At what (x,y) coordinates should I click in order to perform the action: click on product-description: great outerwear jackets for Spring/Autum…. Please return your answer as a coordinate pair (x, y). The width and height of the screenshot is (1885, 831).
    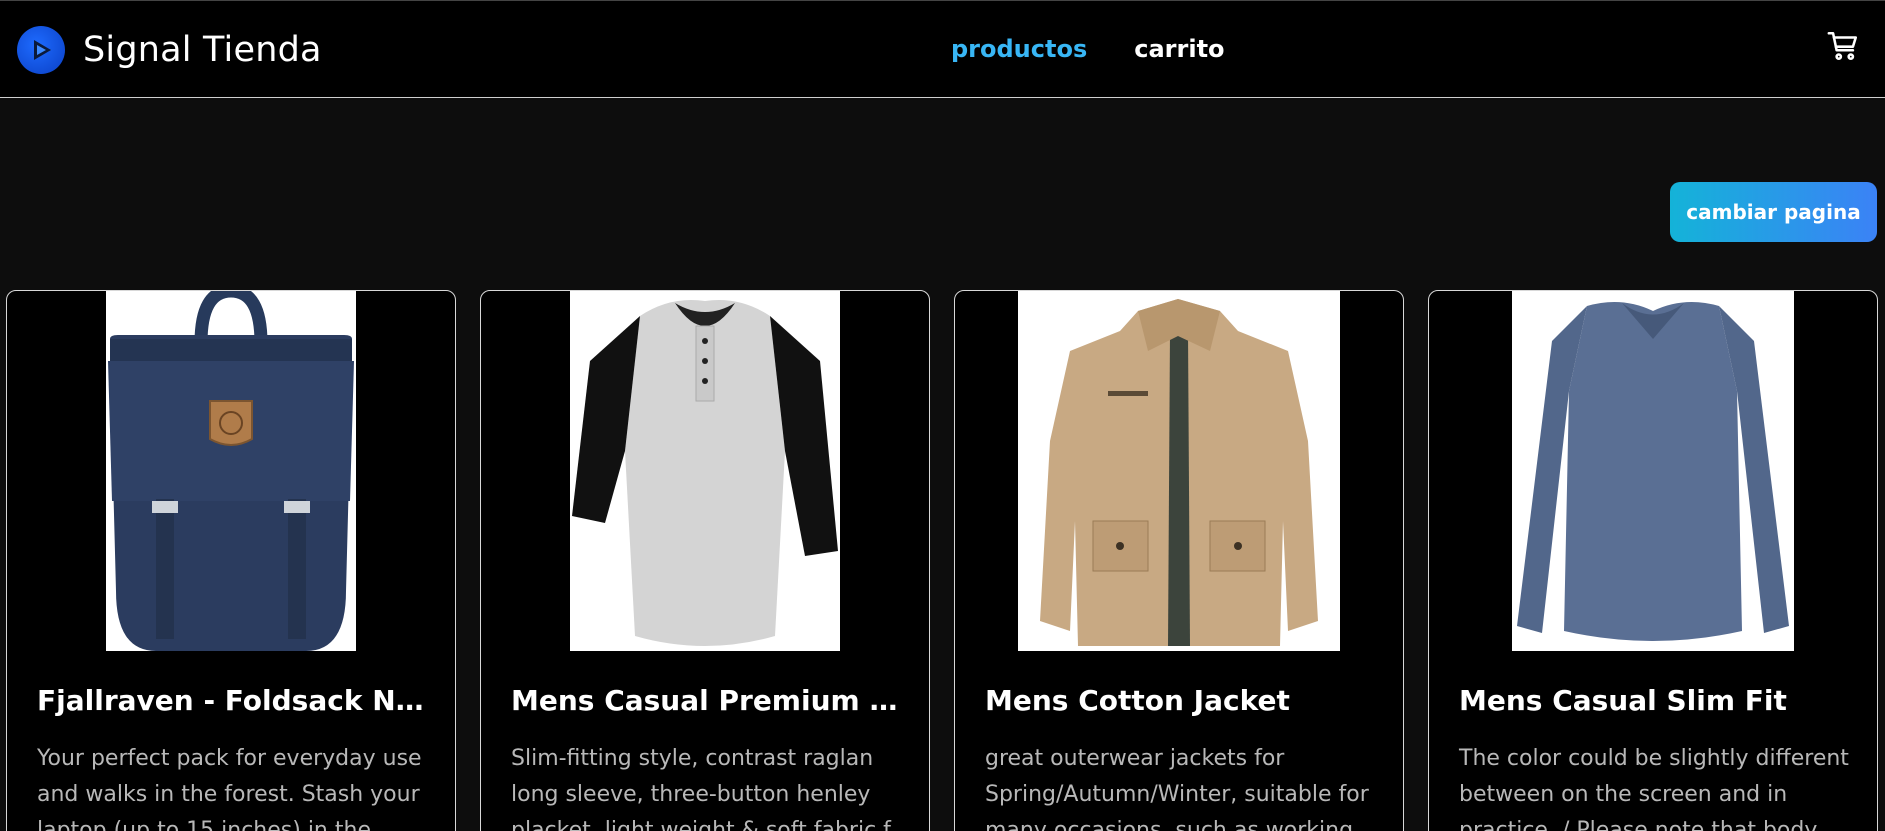
    Looking at the image, I should click on (1177, 788).